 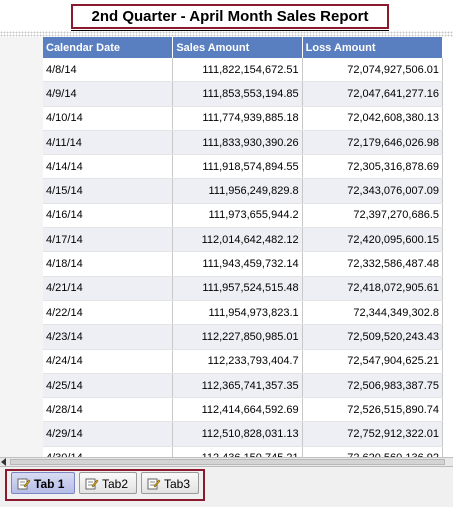 I want to click on cell-loss-amount: 72,074,927,506.01, so click(x=373, y=70).